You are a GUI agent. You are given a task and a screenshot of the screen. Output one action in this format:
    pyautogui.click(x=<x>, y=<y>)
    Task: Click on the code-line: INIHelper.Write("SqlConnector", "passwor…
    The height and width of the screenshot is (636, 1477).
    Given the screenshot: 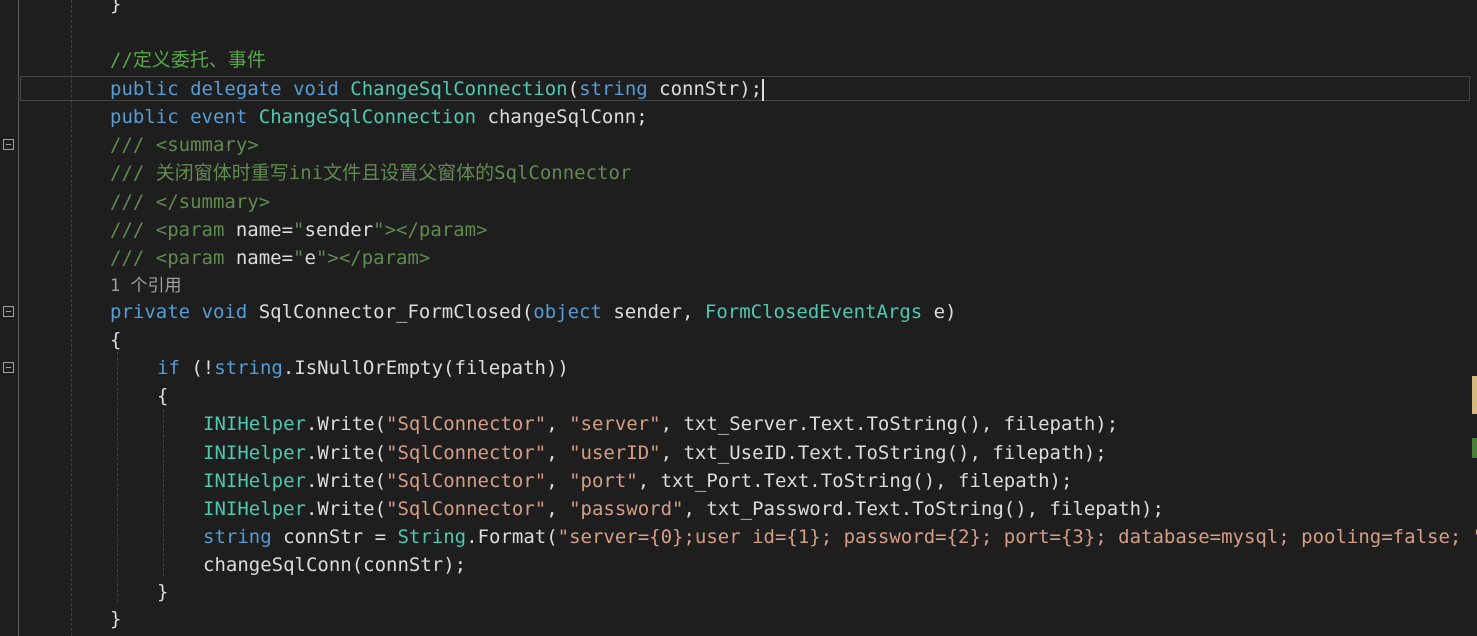 What is the action you would take?
    pyautogui.click(x=683, y=509)
    